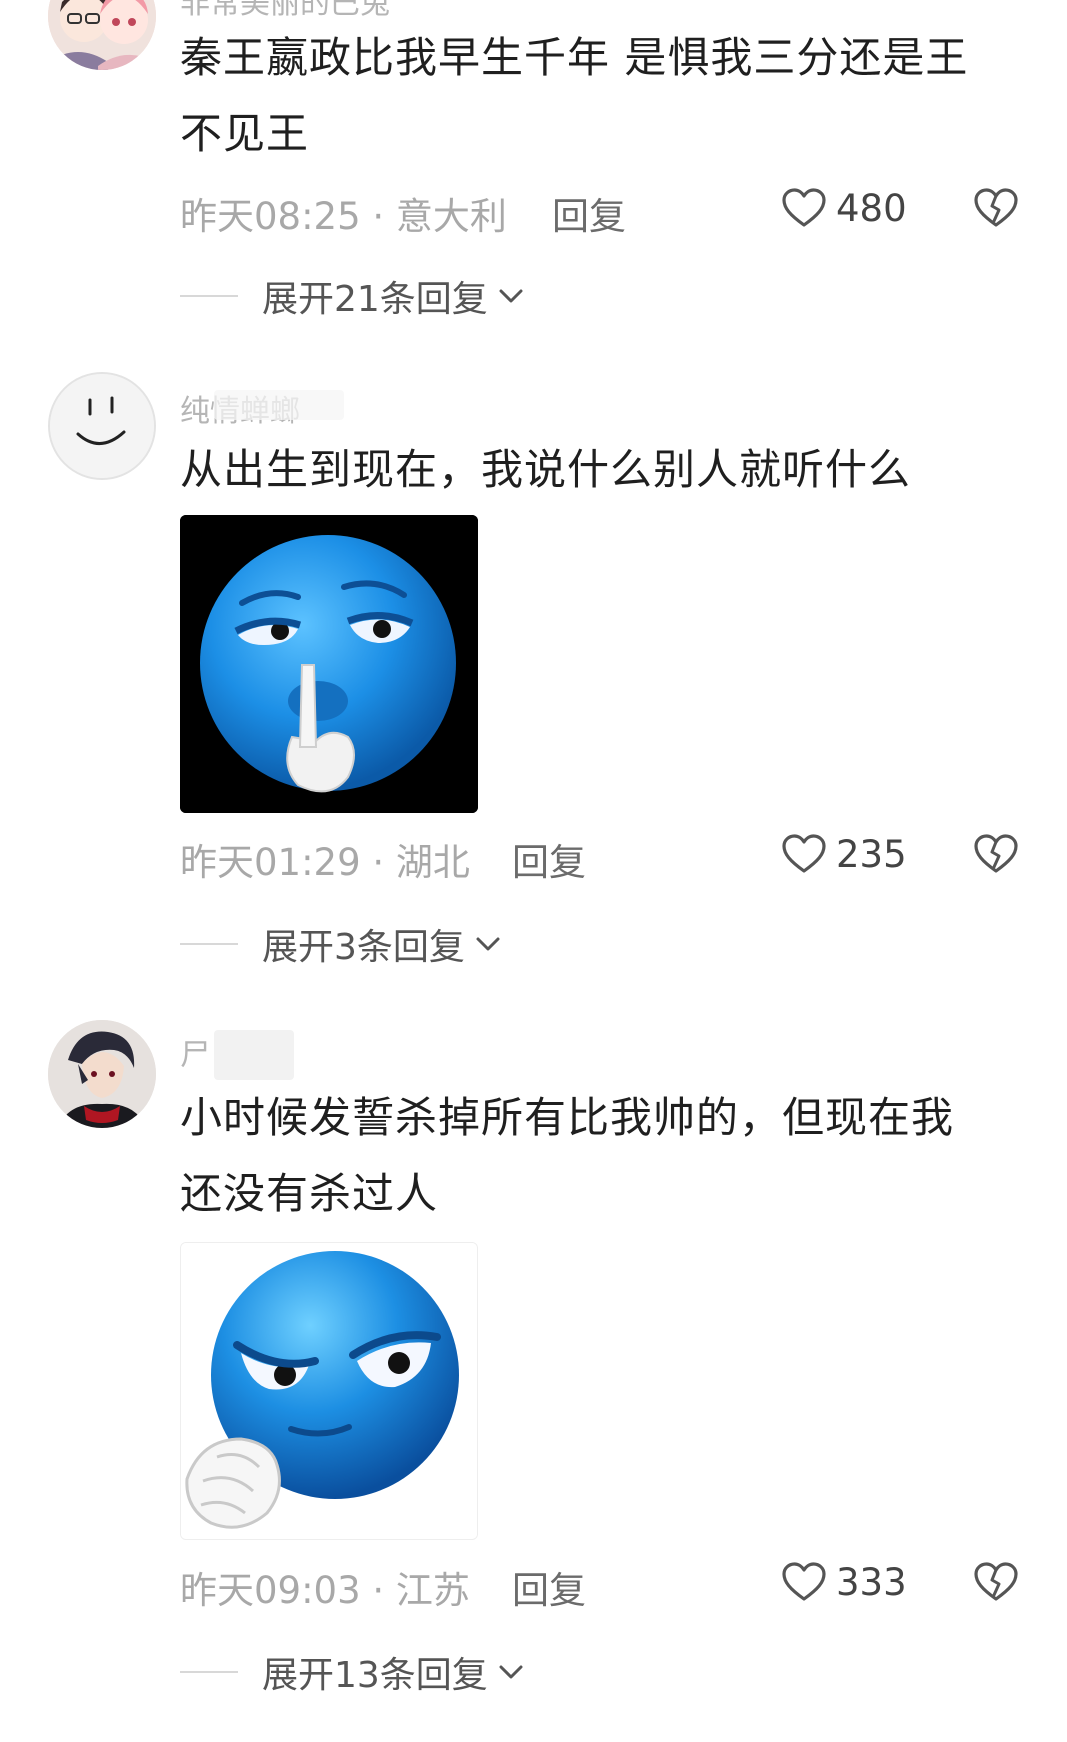  I want to click on comment-text-line: 从出生到现在，我说什么别人就听什么, so click(546, 469).